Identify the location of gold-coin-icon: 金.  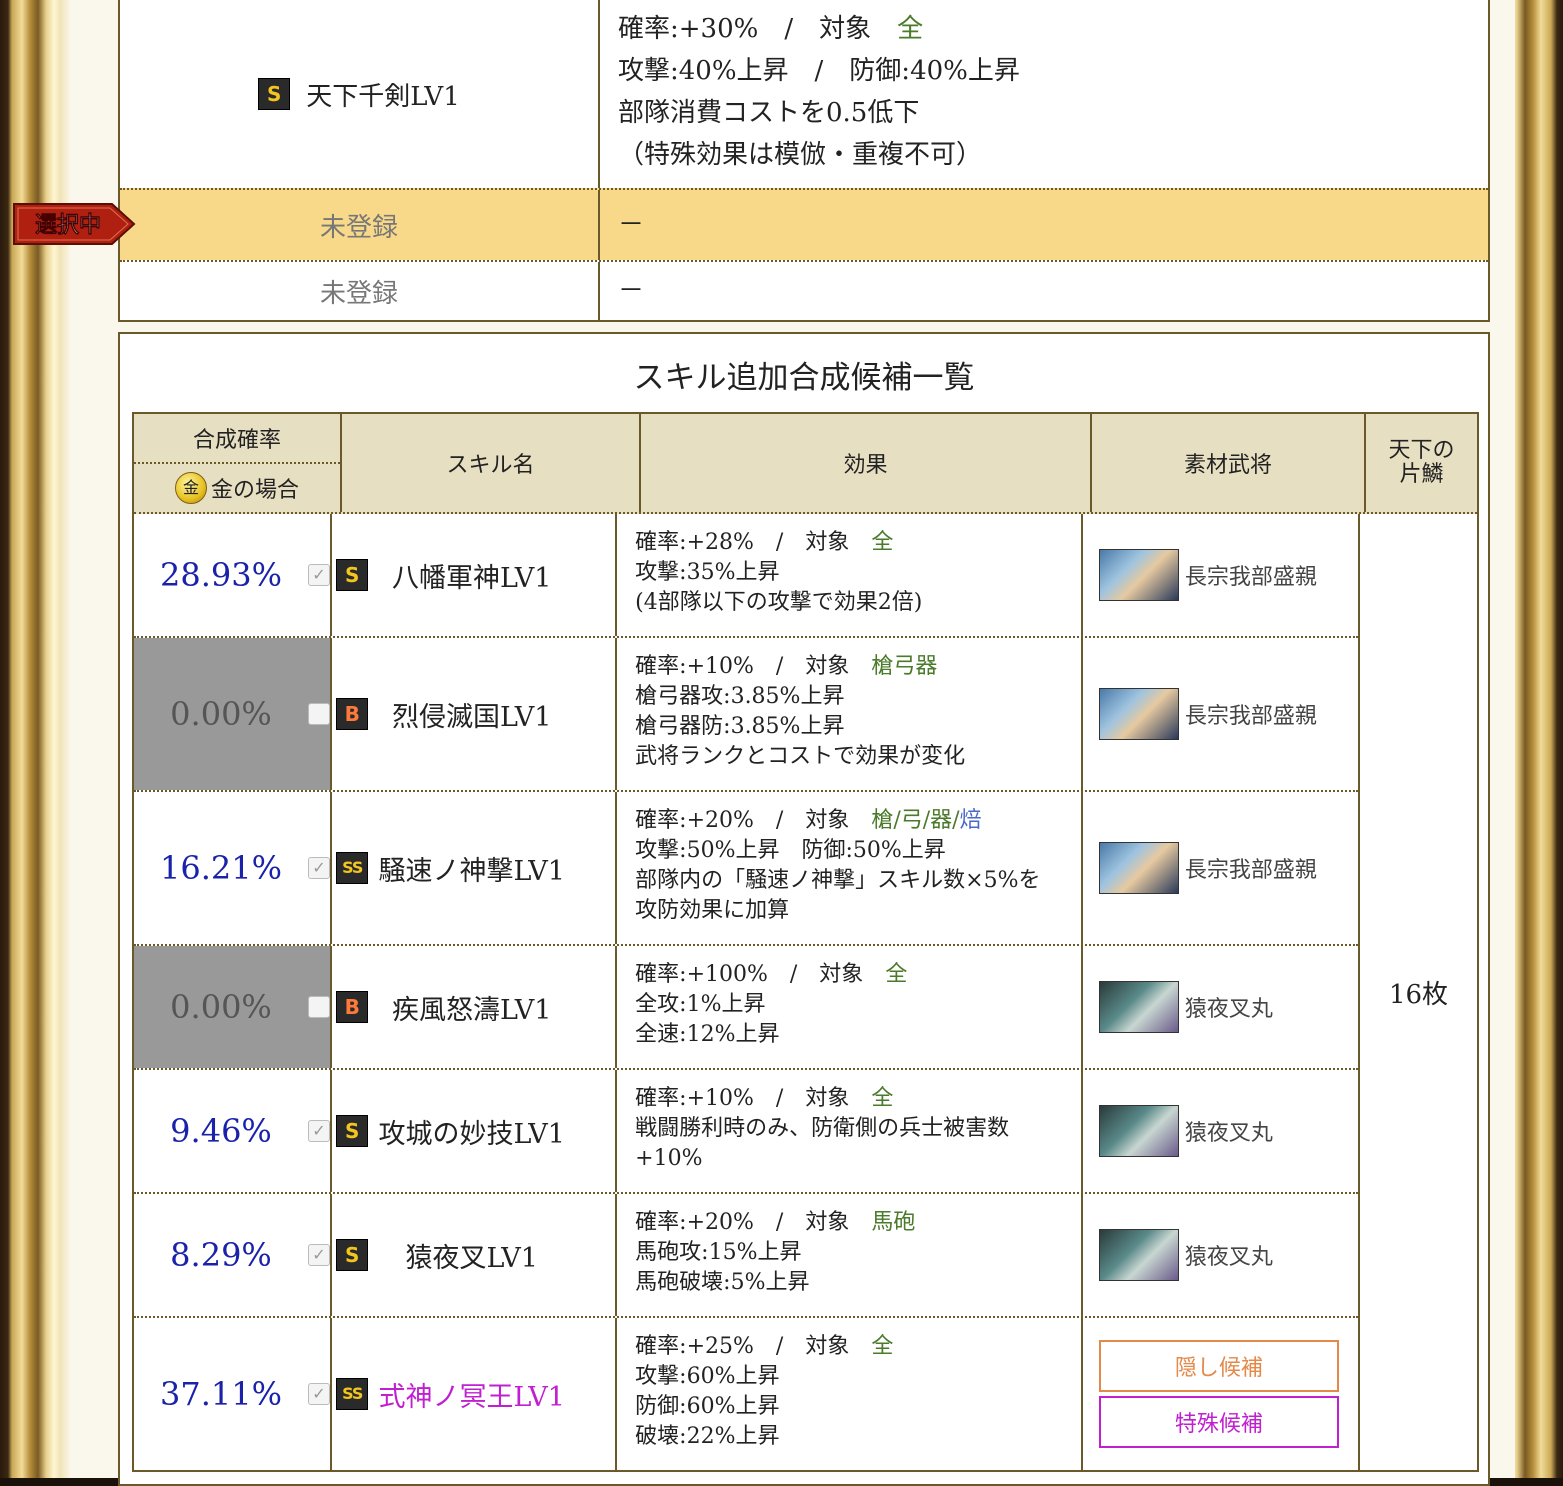
(190, 488).